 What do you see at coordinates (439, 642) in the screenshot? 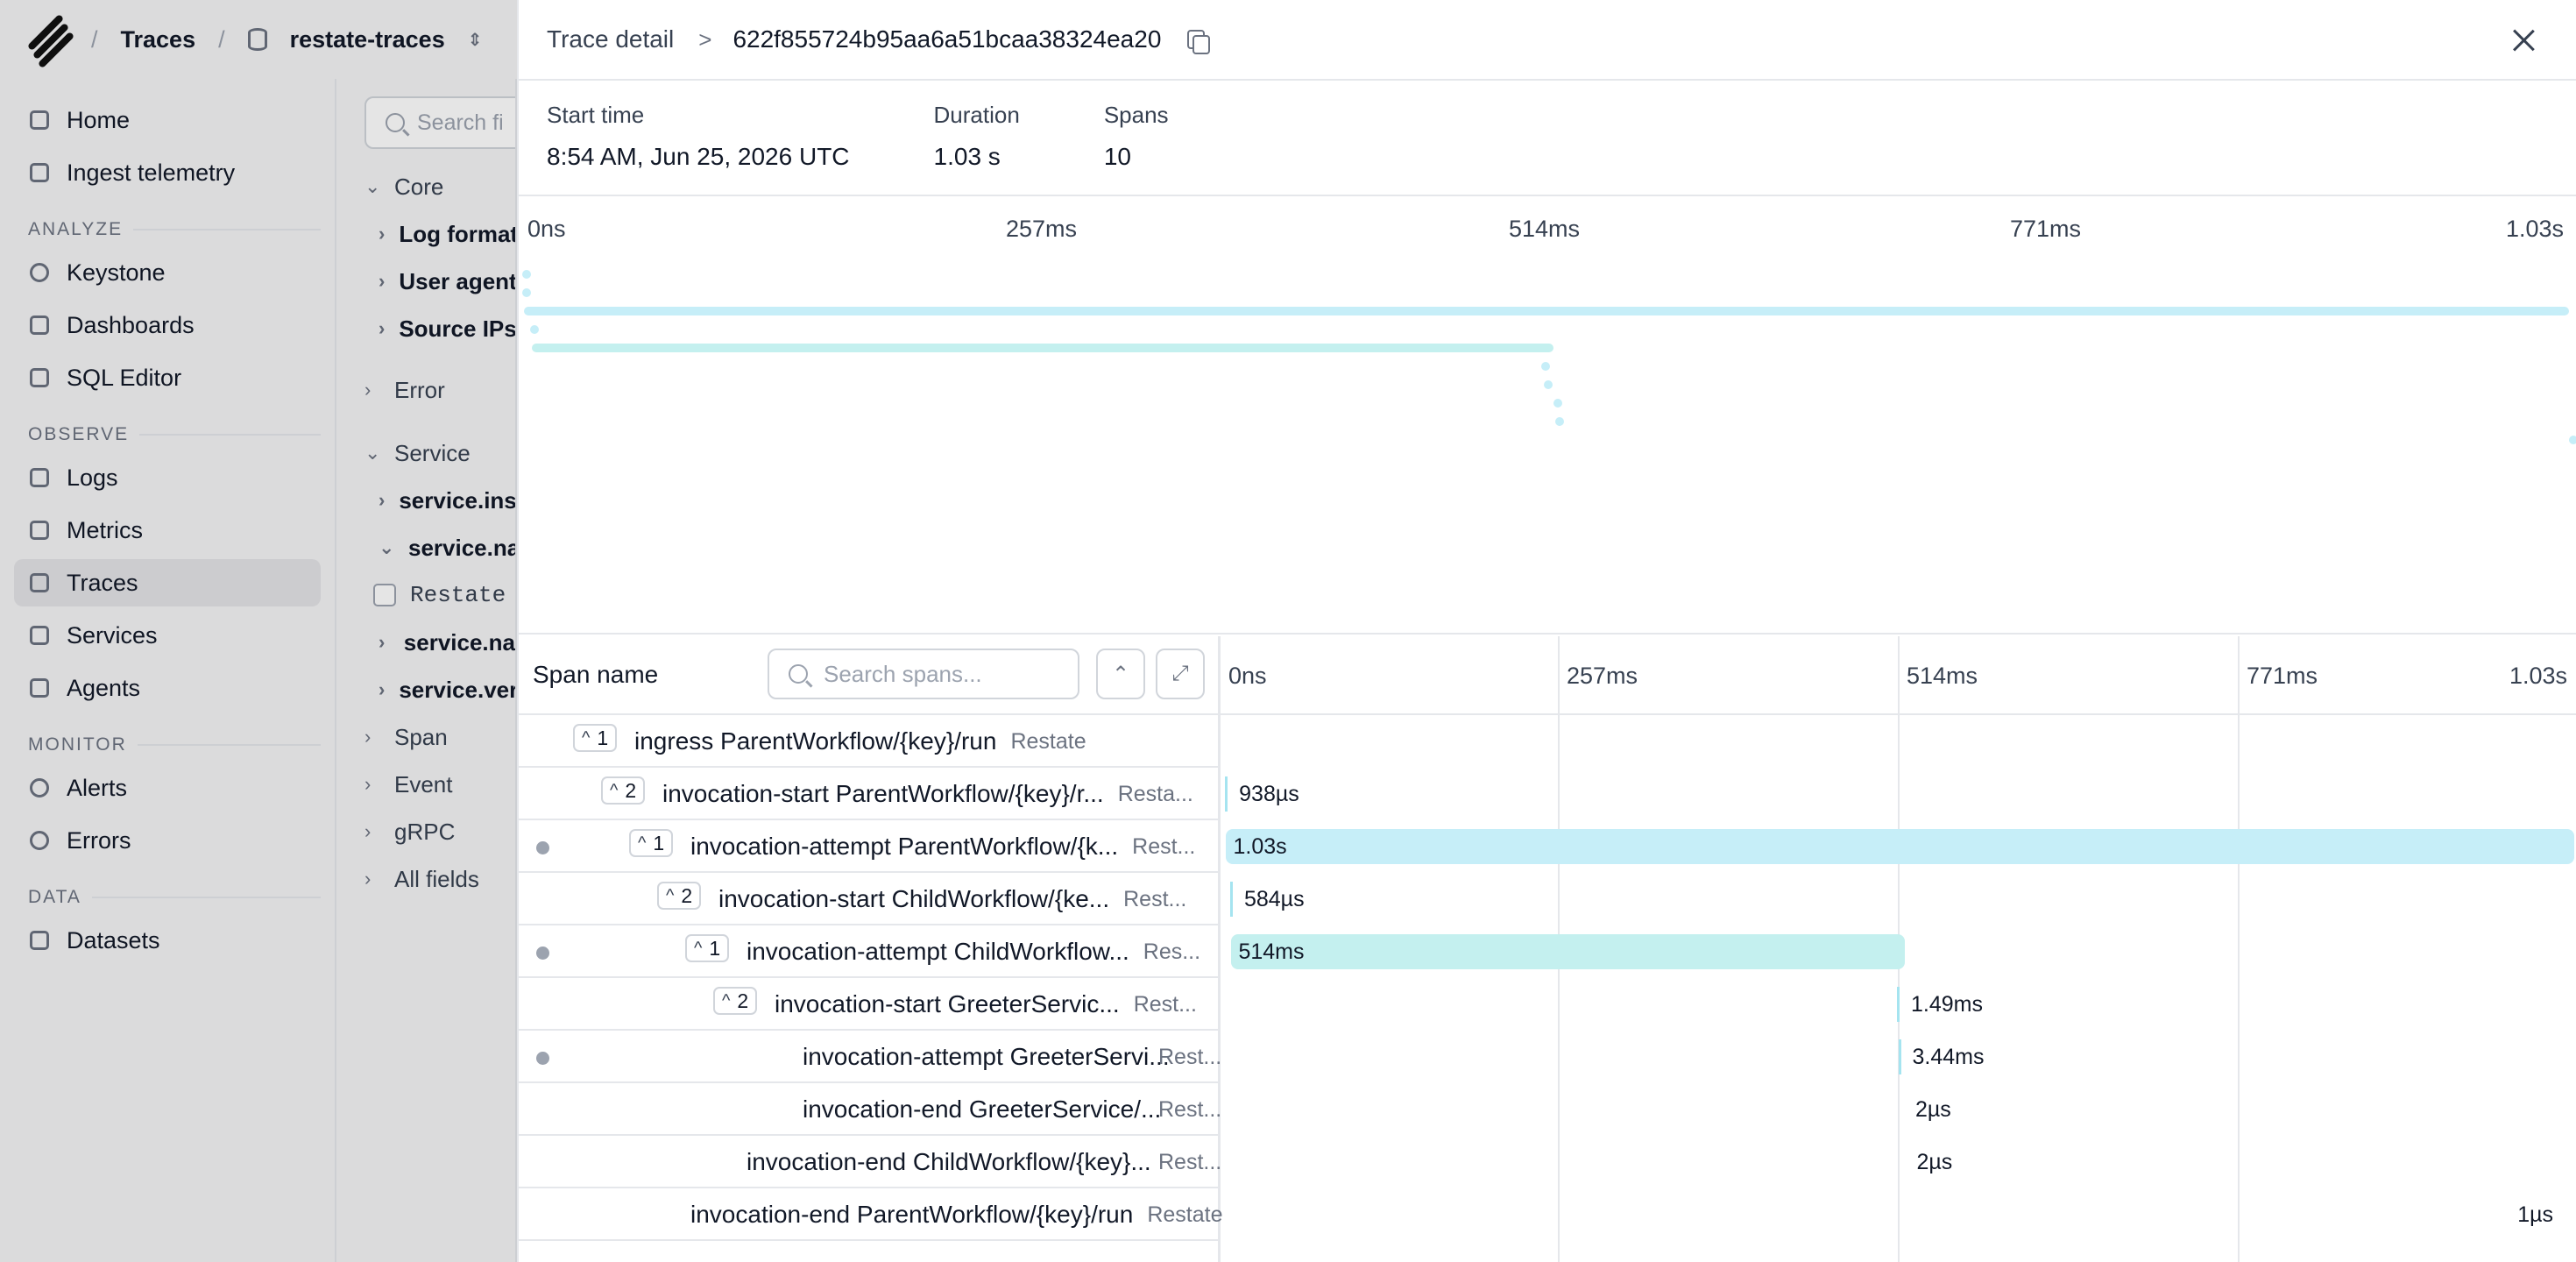
I see `field-row: › service.na` at bounding box center [439, 642].